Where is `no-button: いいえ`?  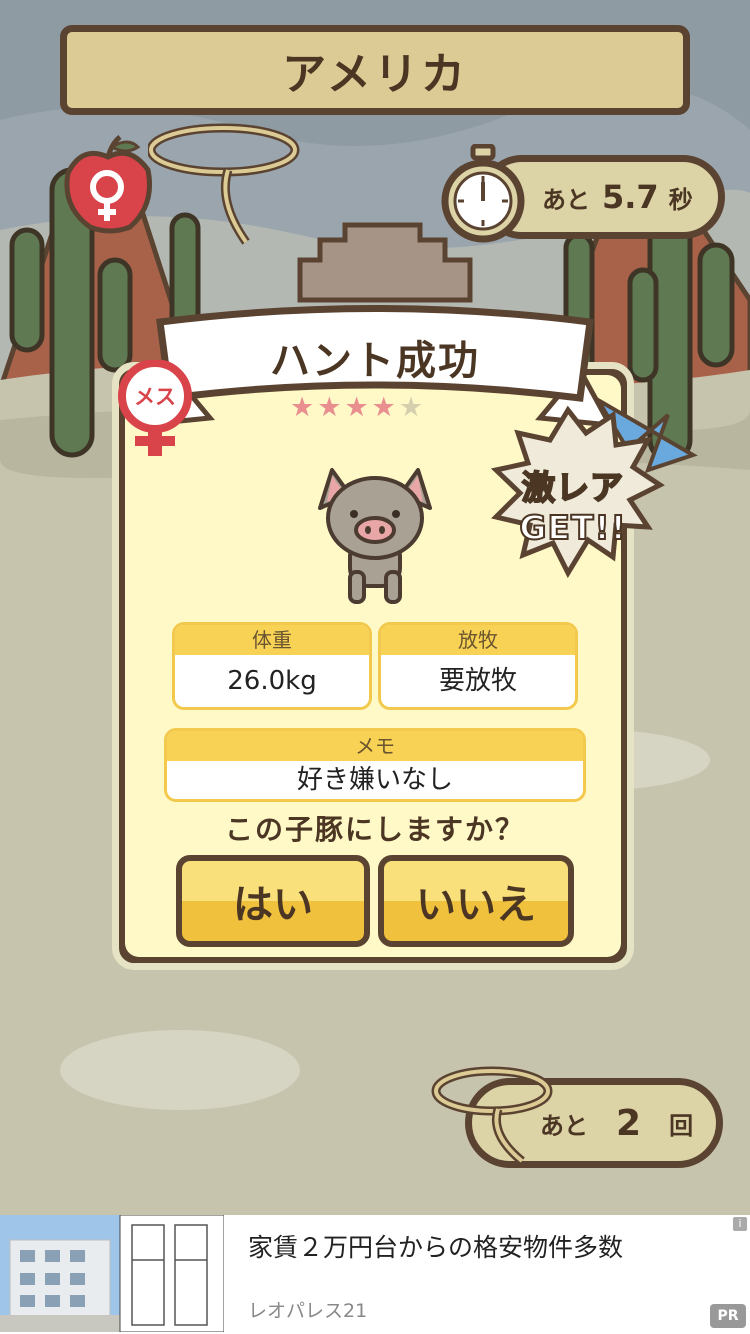 no-button: いいえ is located at coordinates (476, 901).